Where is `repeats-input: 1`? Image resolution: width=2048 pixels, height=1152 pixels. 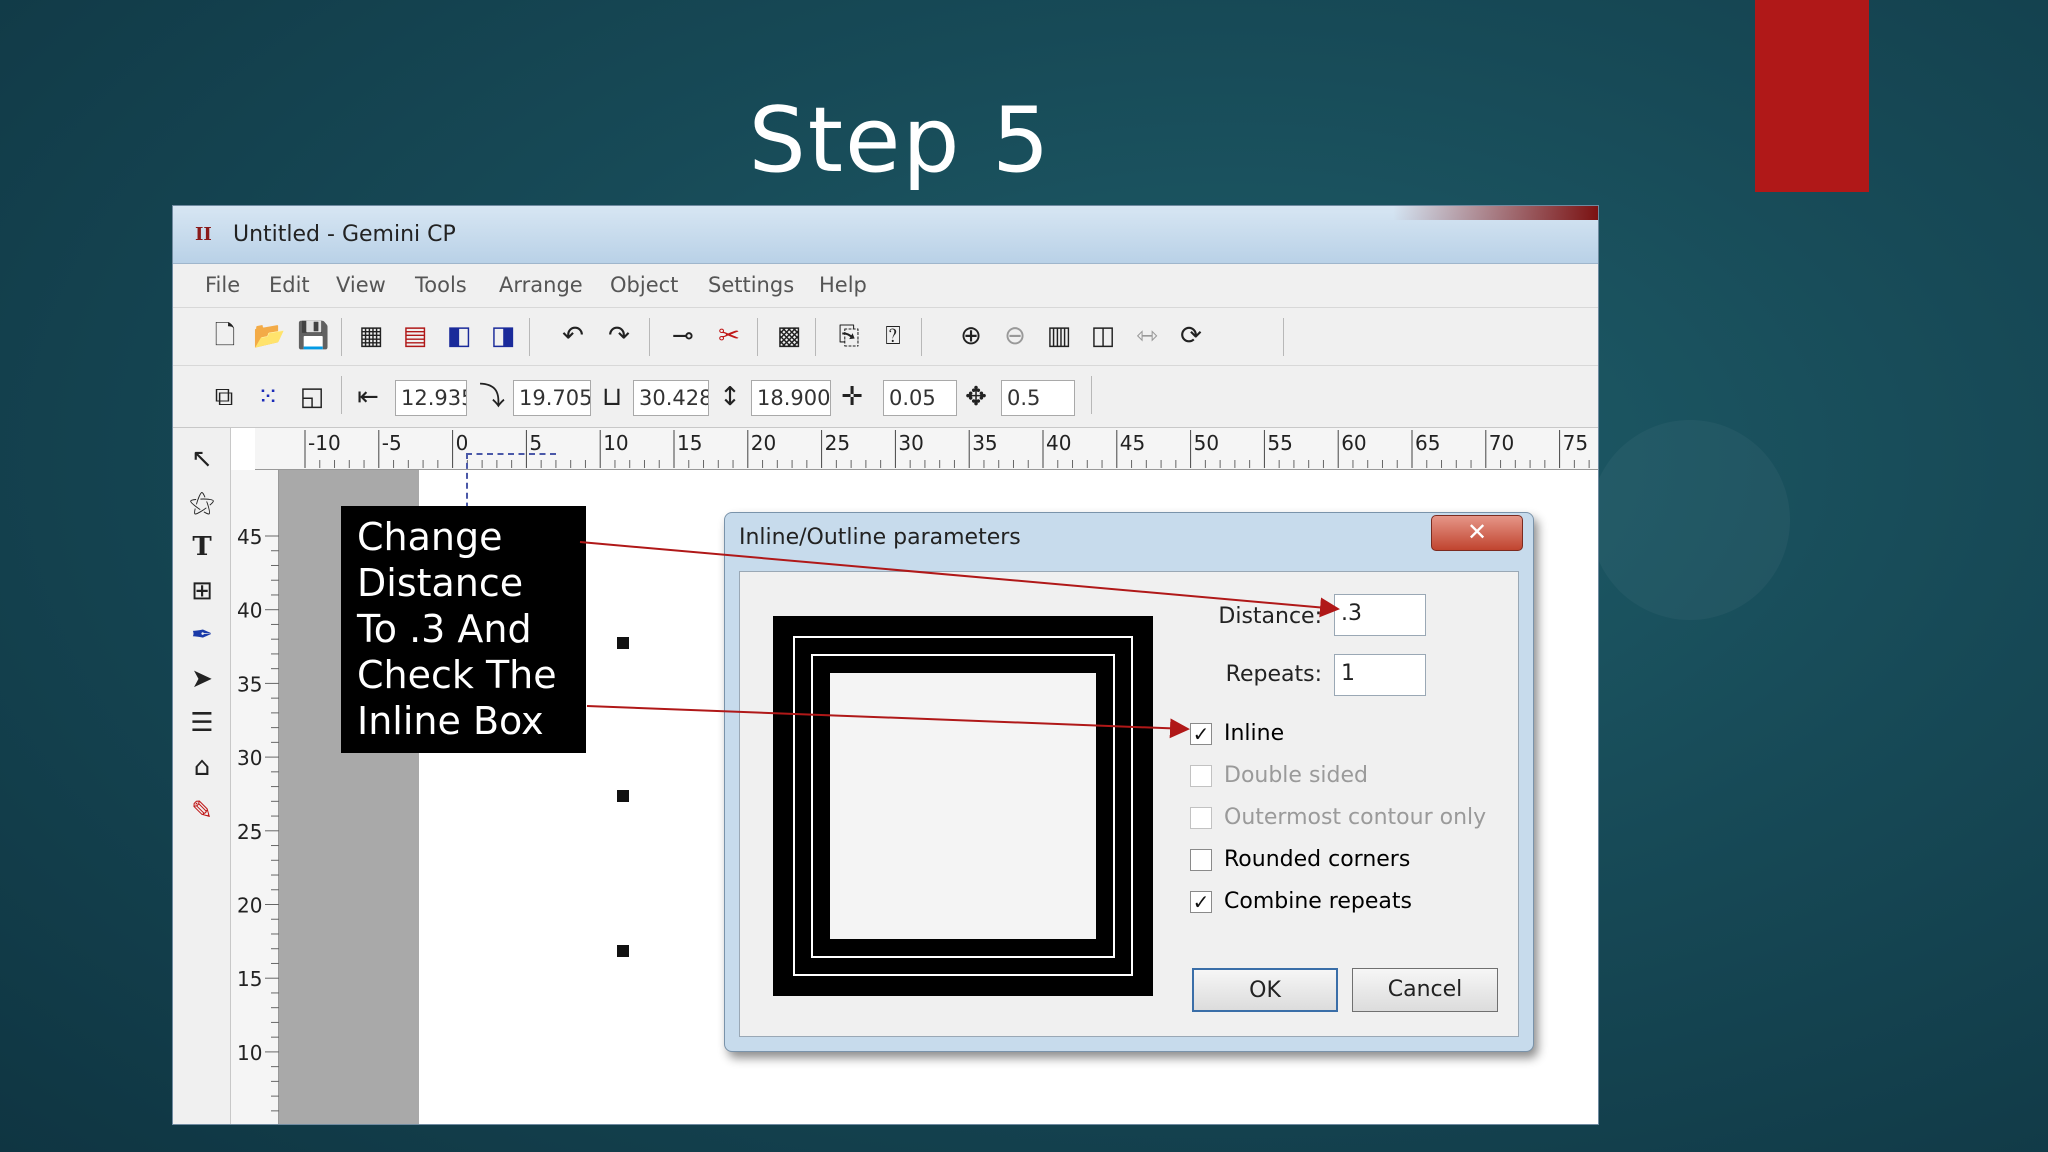 repeats-input: 1 is located at coordinates (1380, 675).